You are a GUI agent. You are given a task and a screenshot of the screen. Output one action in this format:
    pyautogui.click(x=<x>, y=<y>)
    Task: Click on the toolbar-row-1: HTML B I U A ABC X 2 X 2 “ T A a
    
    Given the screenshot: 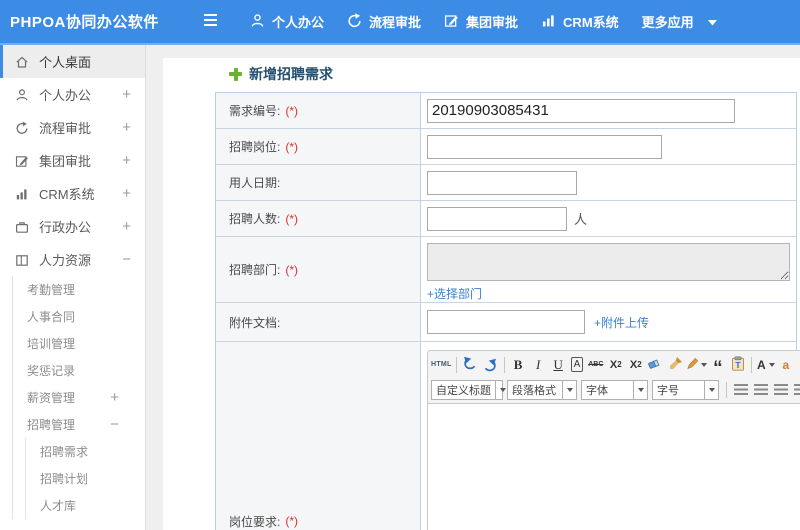 What is the action you would take?
    pyautogui.click(x=615, y=365)
    